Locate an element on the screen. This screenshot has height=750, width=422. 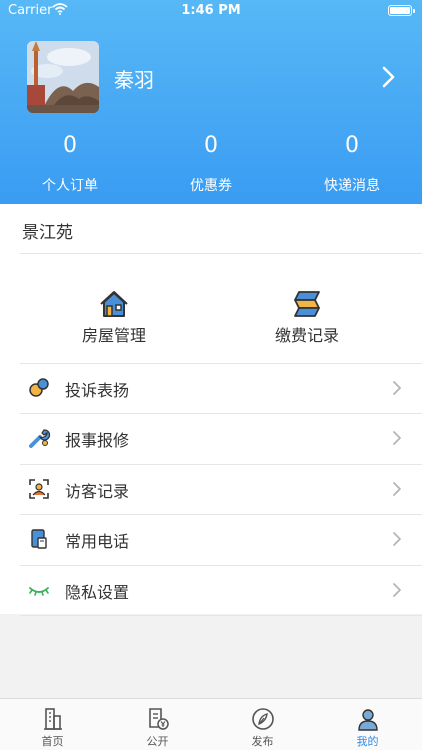
avatar is located at coordinates (63, 77).